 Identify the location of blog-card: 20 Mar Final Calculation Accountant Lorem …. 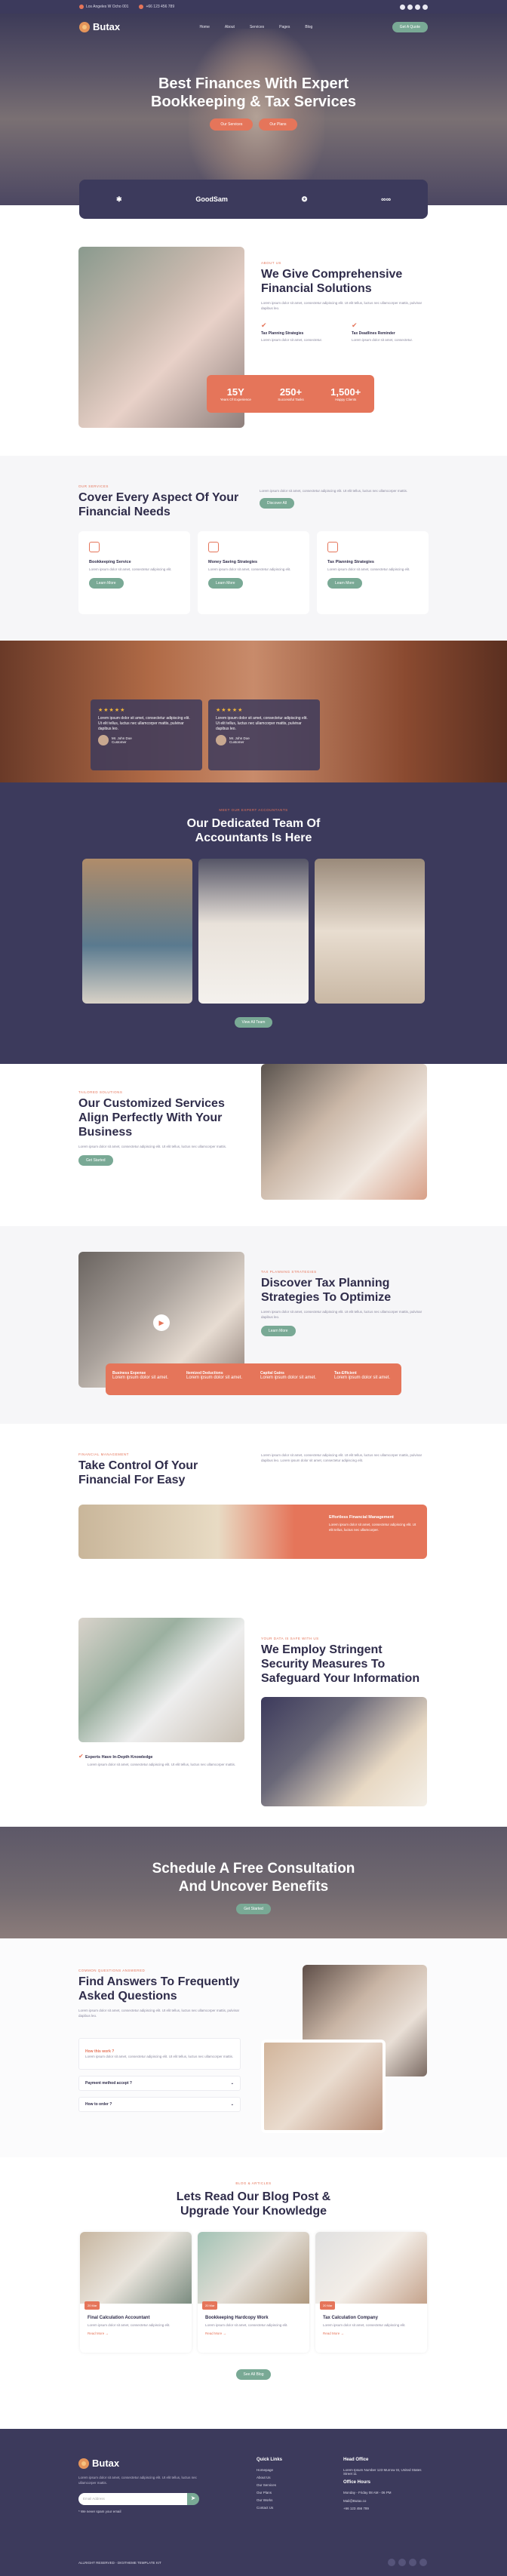
(136, 2292).